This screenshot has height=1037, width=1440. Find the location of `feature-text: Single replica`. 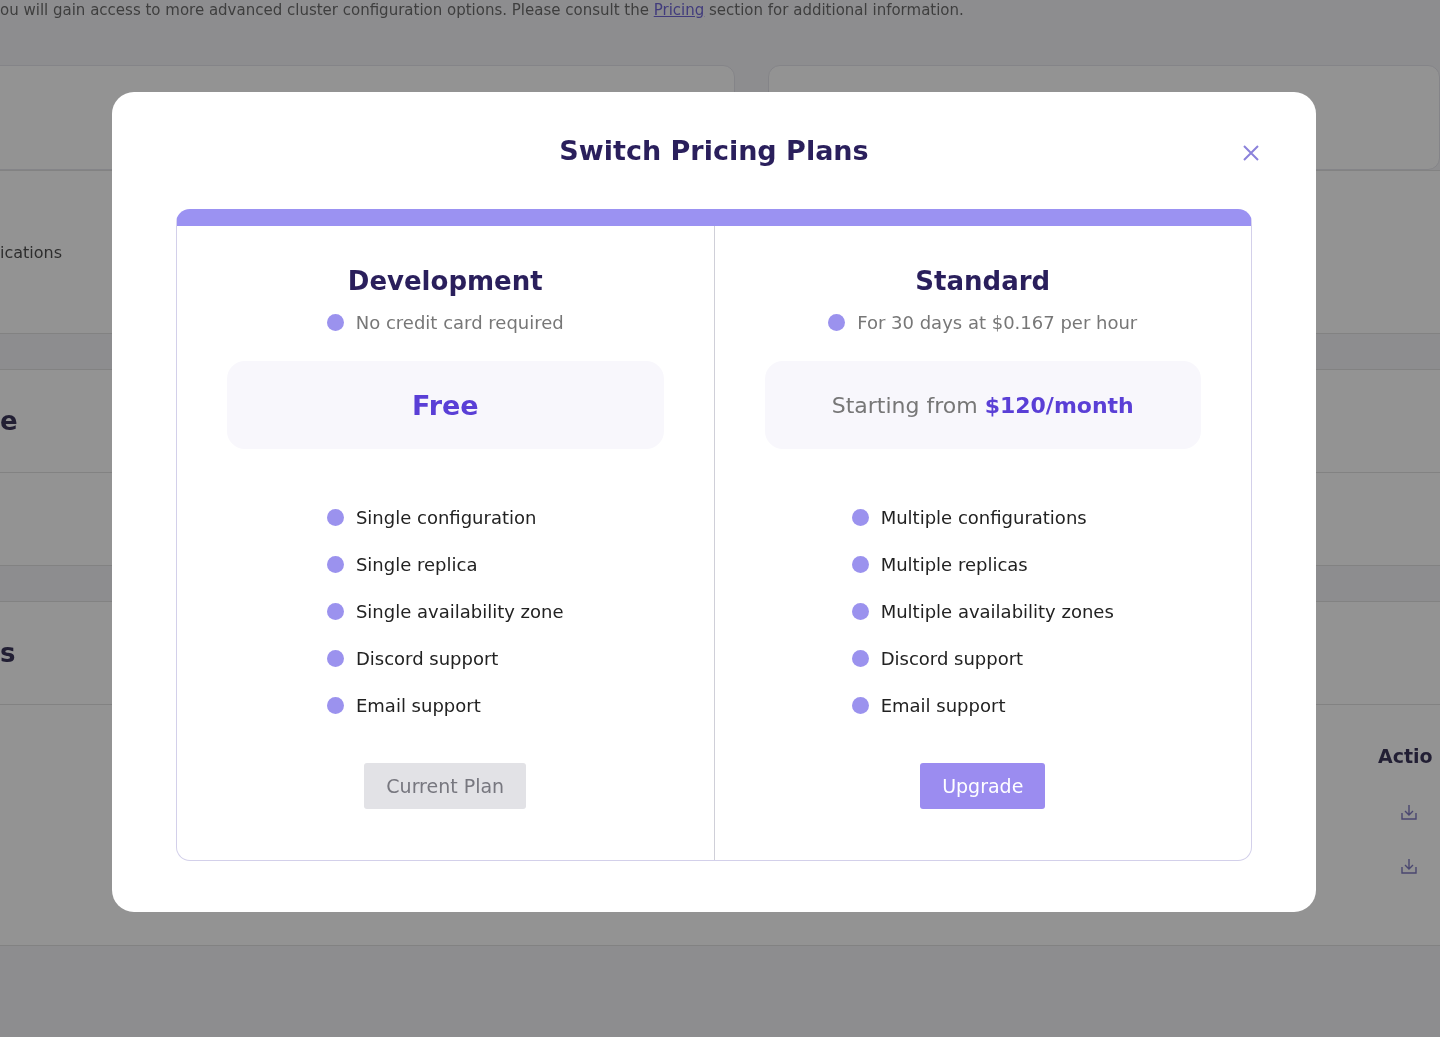

feature-text: Single replica is located at coordinates (416, 565).